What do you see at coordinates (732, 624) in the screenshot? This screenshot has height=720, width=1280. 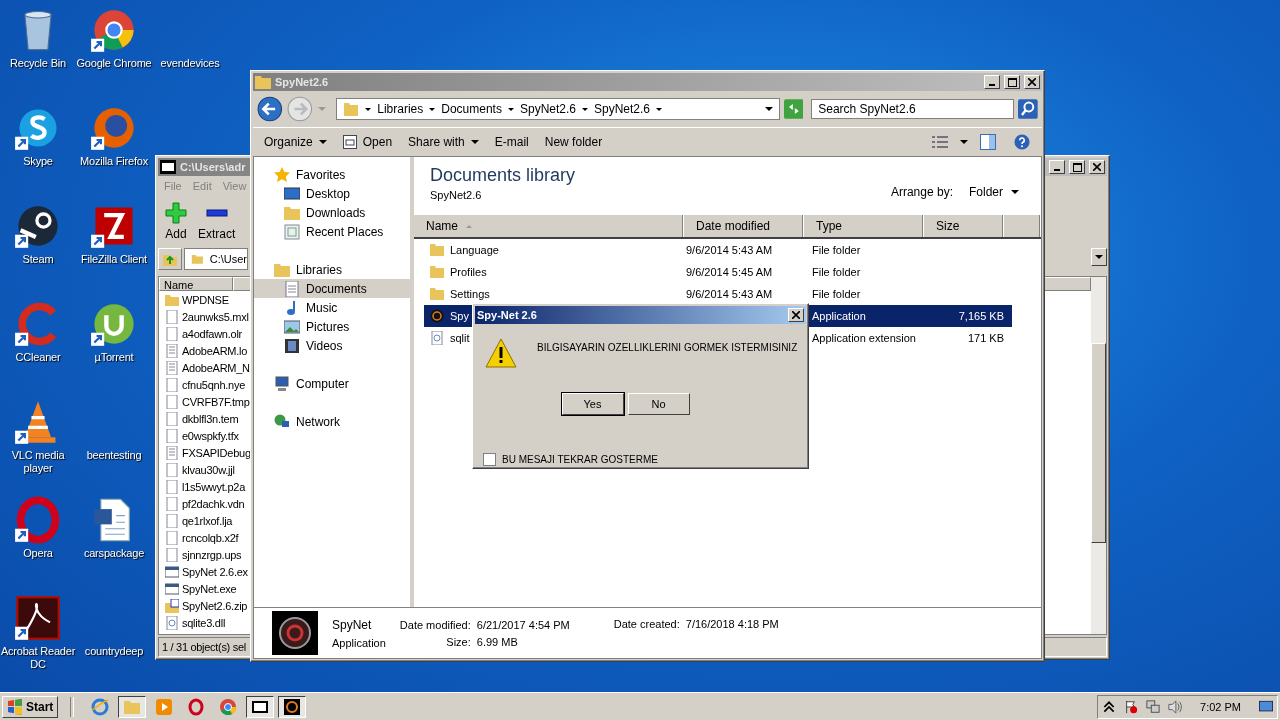 I see `property-value: 7/16/2018 4:18 PM` at bounding box center [732, 624].